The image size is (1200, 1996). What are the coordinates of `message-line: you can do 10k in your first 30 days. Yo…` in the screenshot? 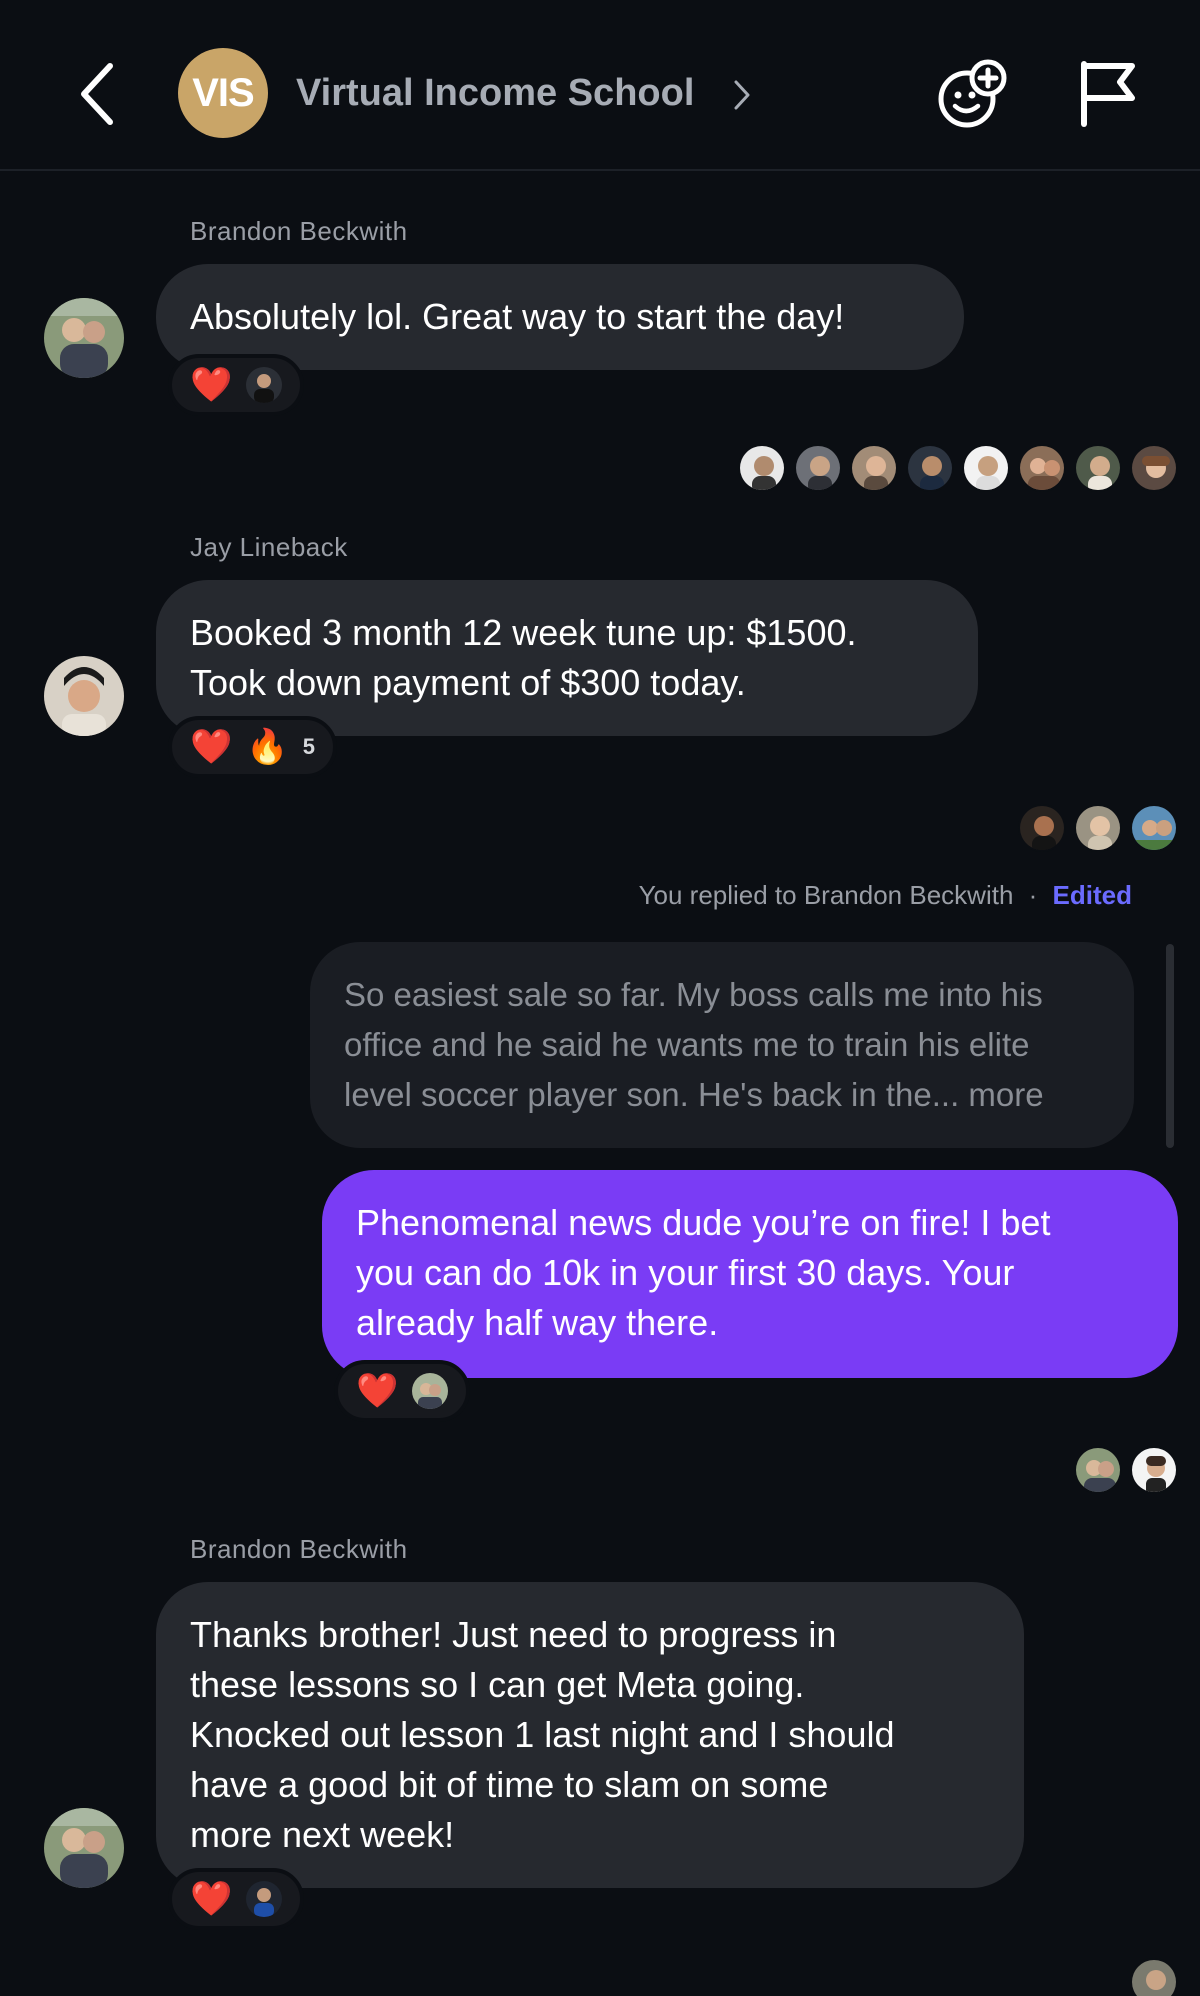 It's located at (685, 1272).